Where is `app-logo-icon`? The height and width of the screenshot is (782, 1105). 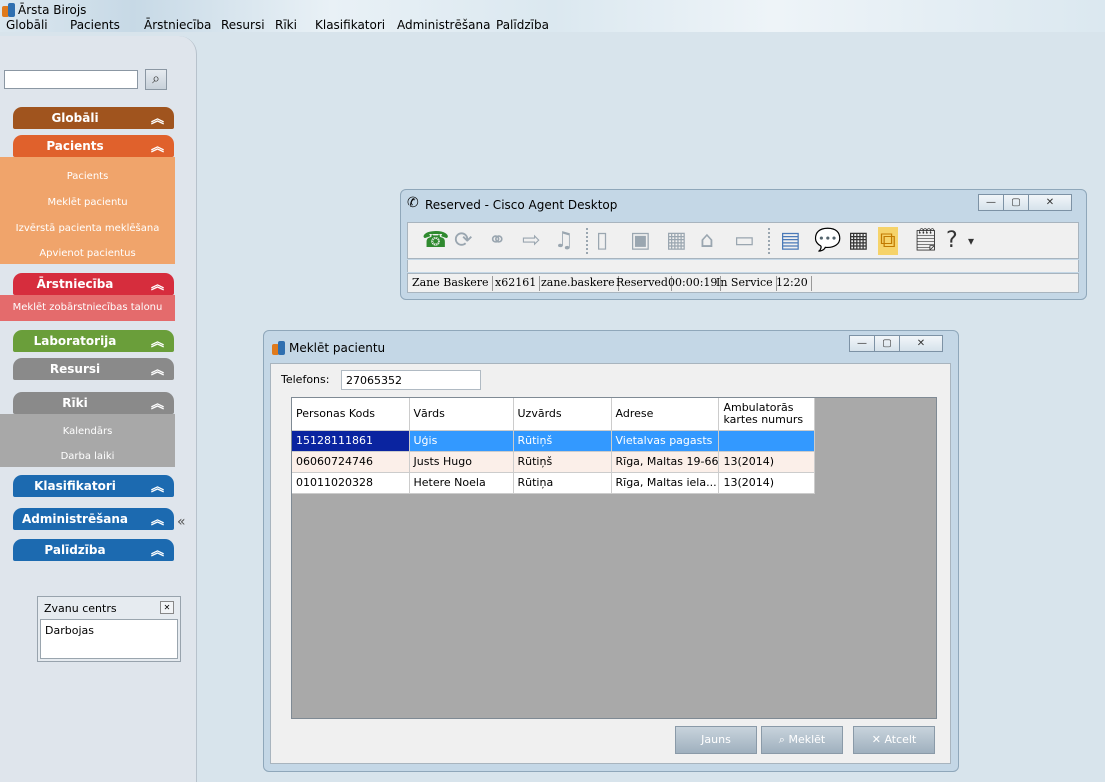
app-logo-icon is located at coordinates (8, 10).